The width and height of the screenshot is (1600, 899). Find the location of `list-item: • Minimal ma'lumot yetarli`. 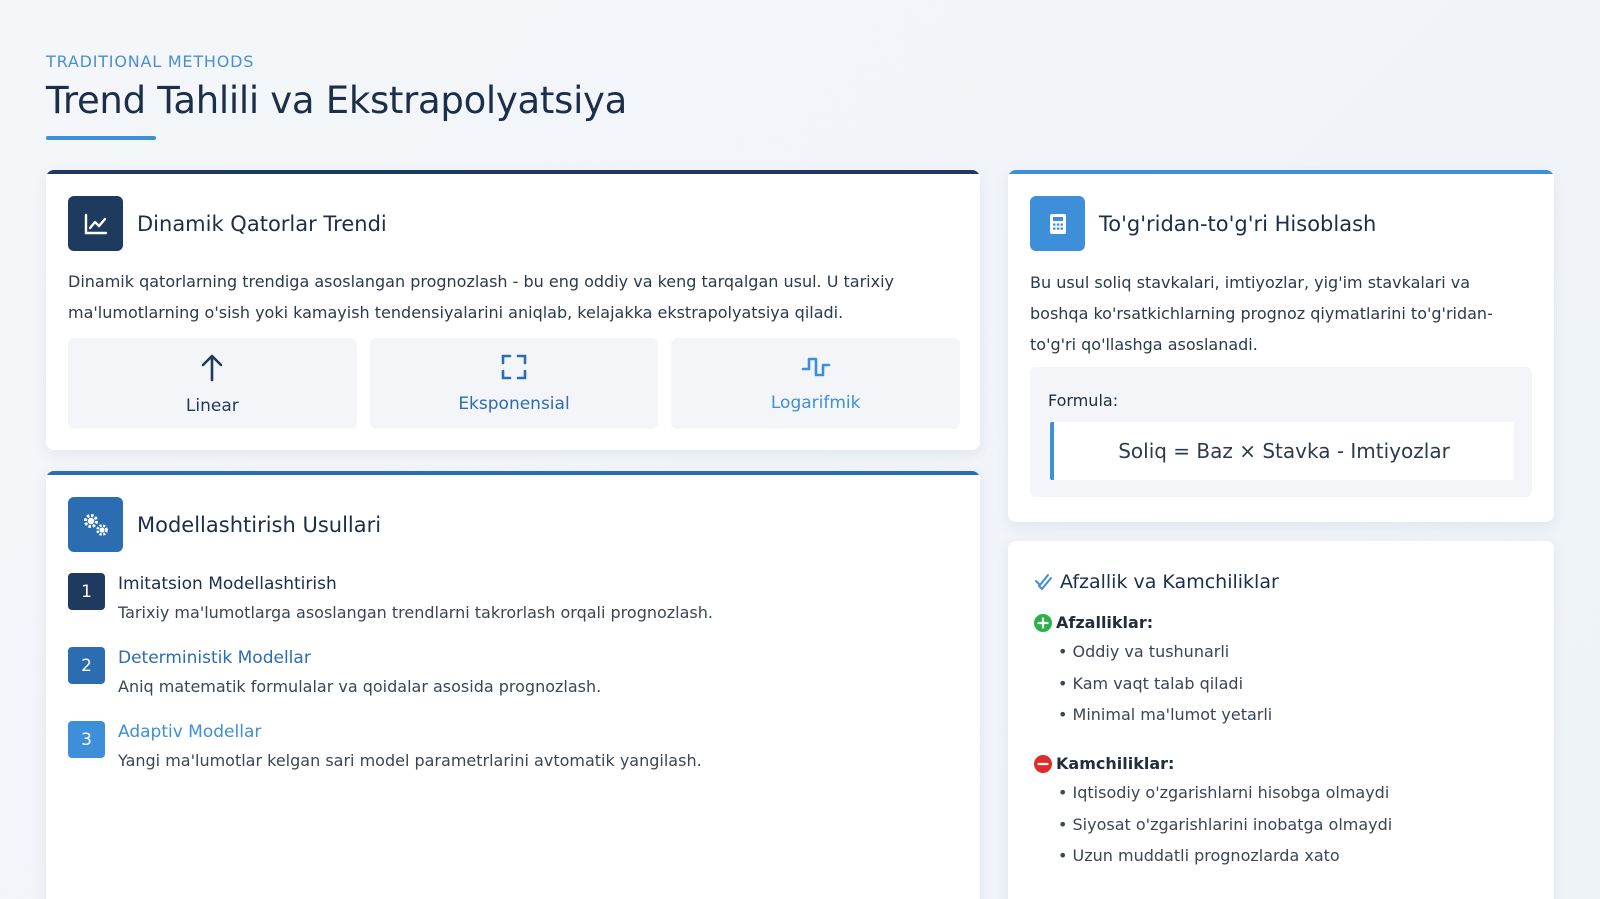

list-item: • Minimal ma'lumot yetarli is located at coordinates (1165, 714).